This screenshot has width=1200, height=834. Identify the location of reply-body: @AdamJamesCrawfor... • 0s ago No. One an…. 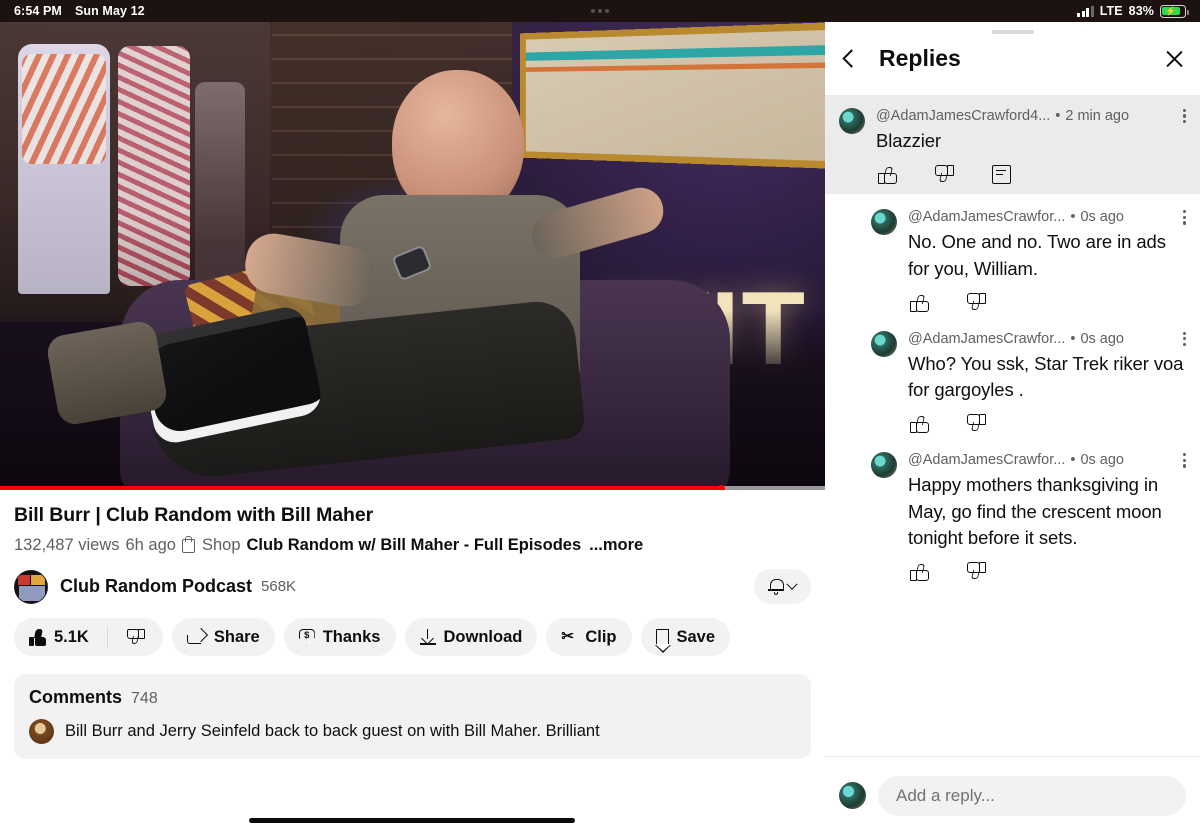
(1047, 260).